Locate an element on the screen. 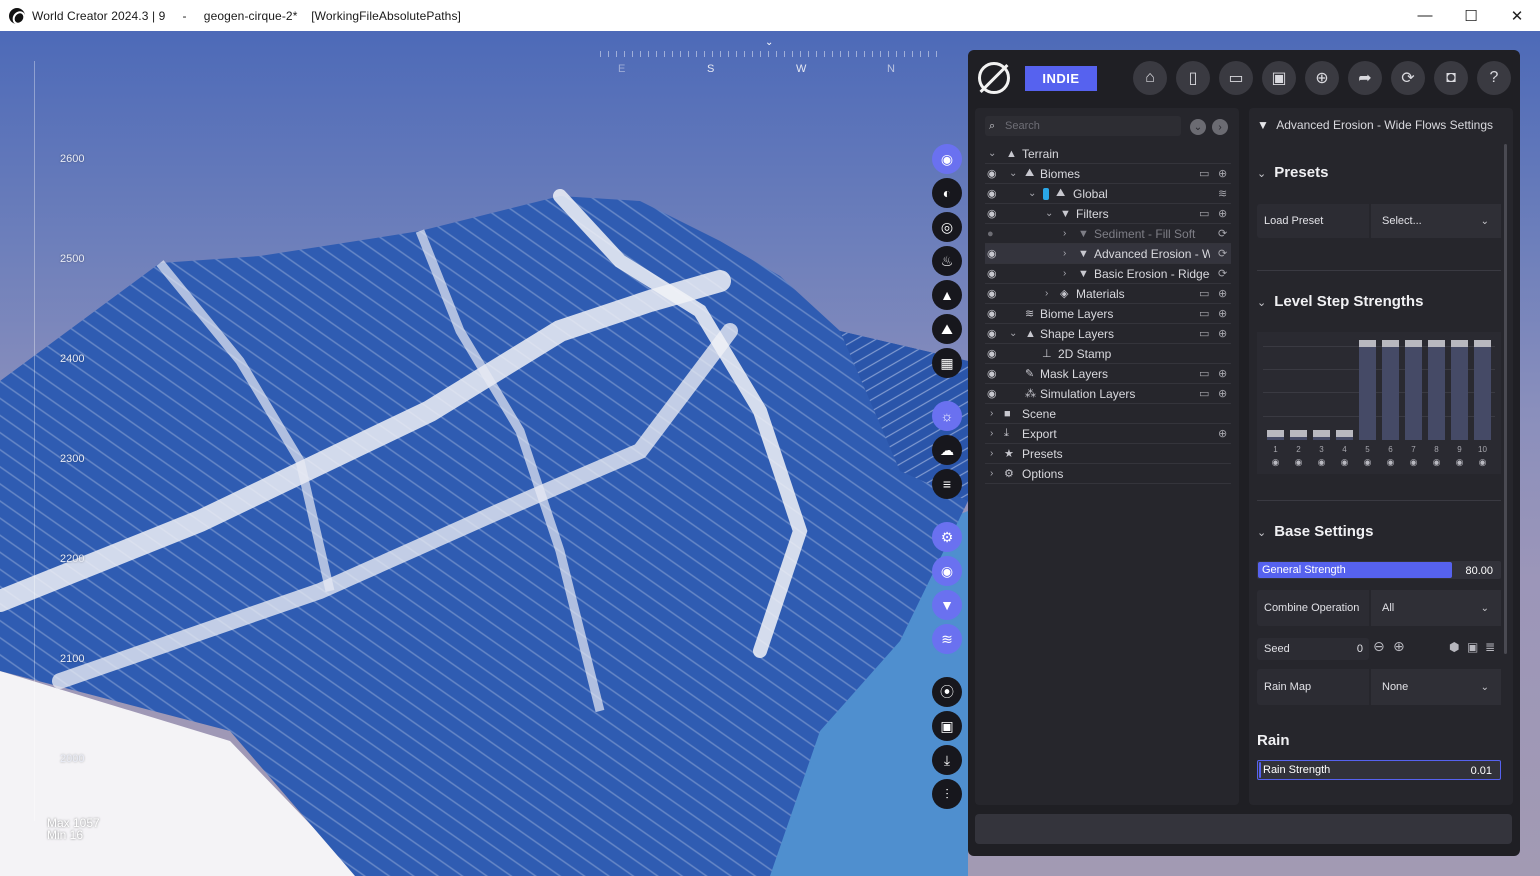 Image resolution: width=1540 pixels, height=876 pixels. tree-item-2d-stamp: ◉ ⊥ 2D Stamp is located at coordinates (1108, 354).